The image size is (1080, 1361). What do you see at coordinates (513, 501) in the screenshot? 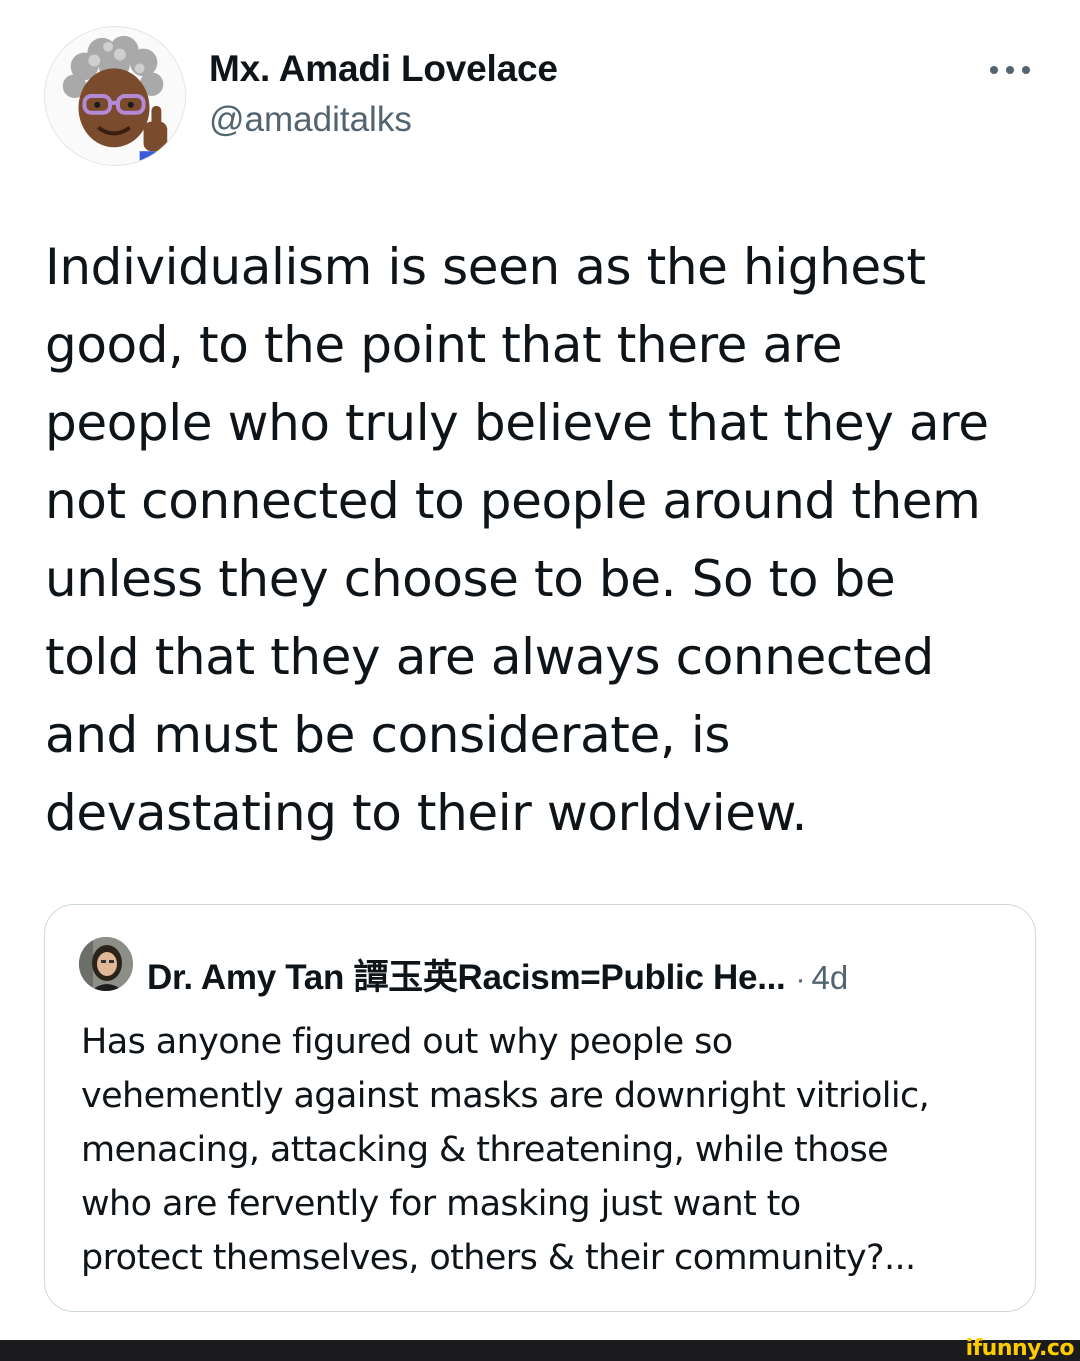
I see `tweet-text-line: not connected to people around them` at bounding box center [513, 501].